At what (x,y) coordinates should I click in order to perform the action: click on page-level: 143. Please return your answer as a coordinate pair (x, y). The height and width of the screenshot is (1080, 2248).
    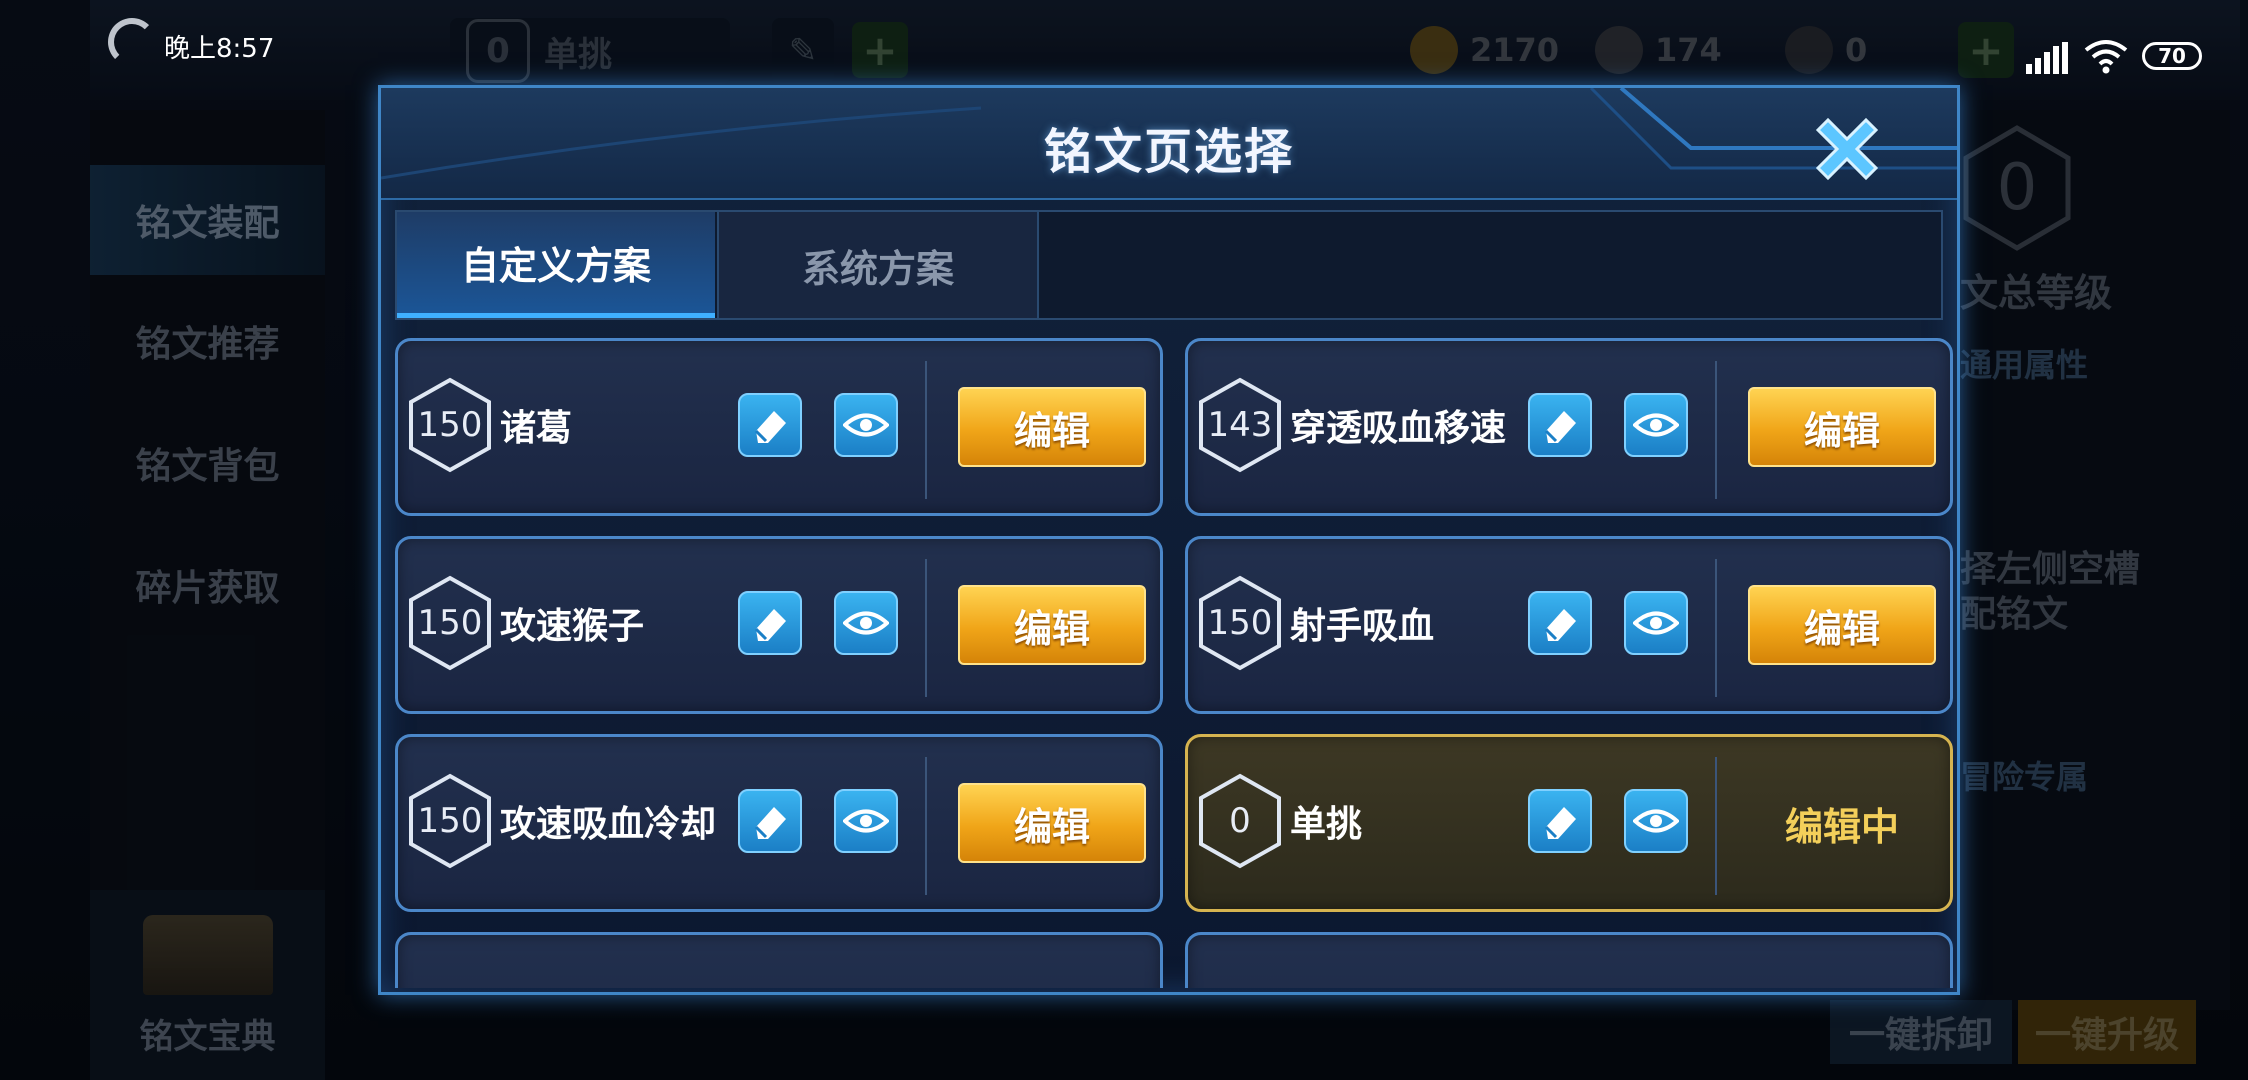
    Looking at the image, I should click on (1240, 425).